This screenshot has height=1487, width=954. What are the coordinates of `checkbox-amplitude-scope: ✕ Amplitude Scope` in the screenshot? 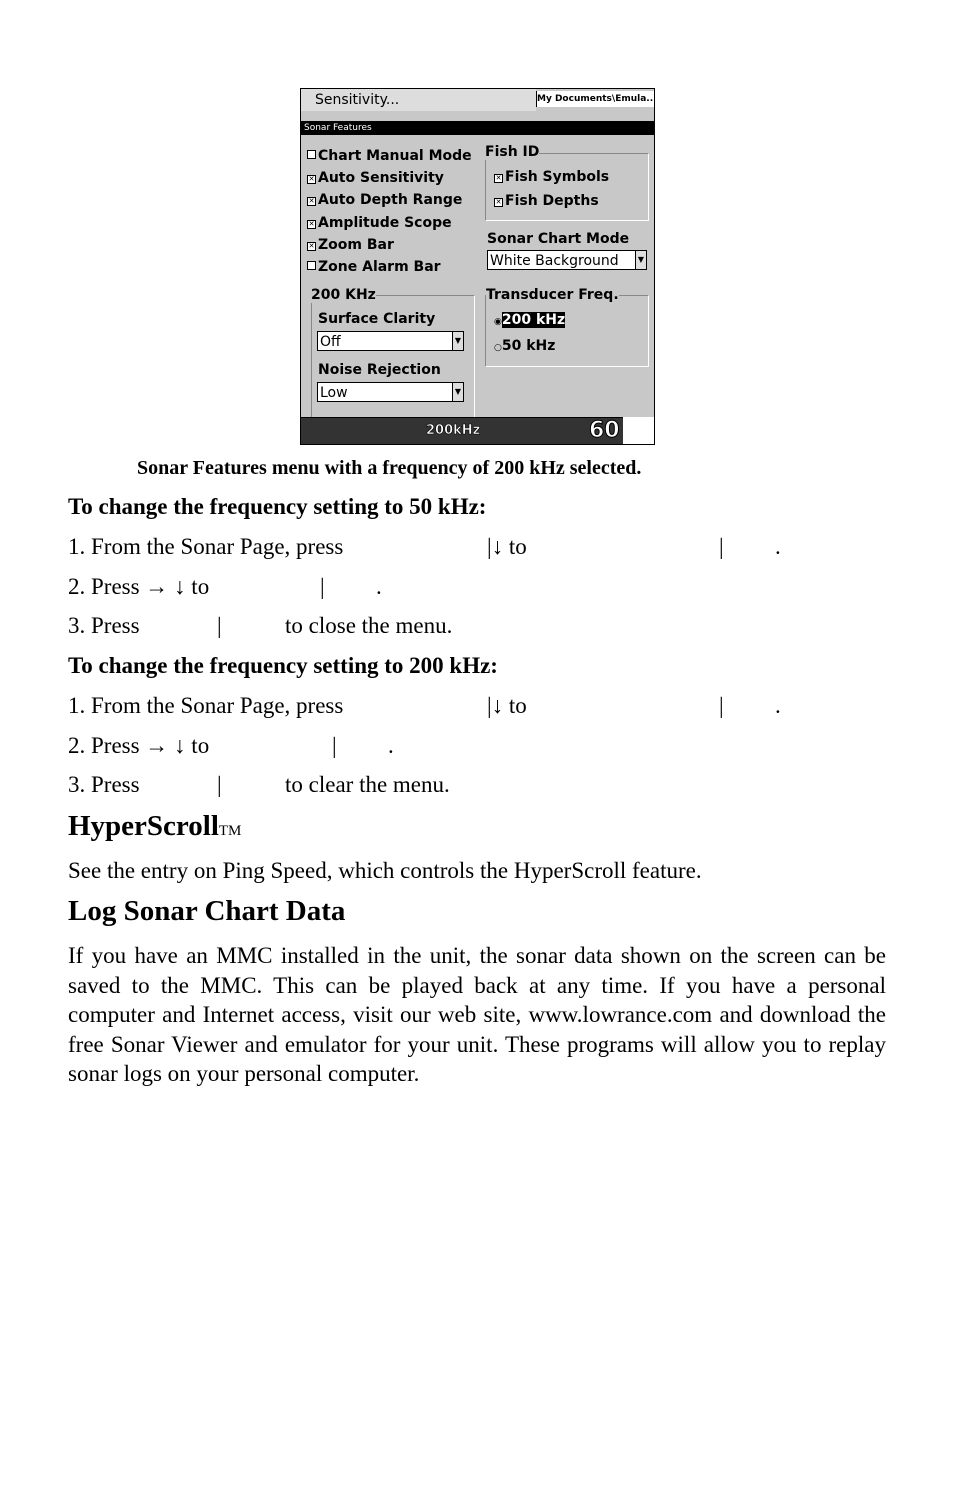 It's located at (379, 223).